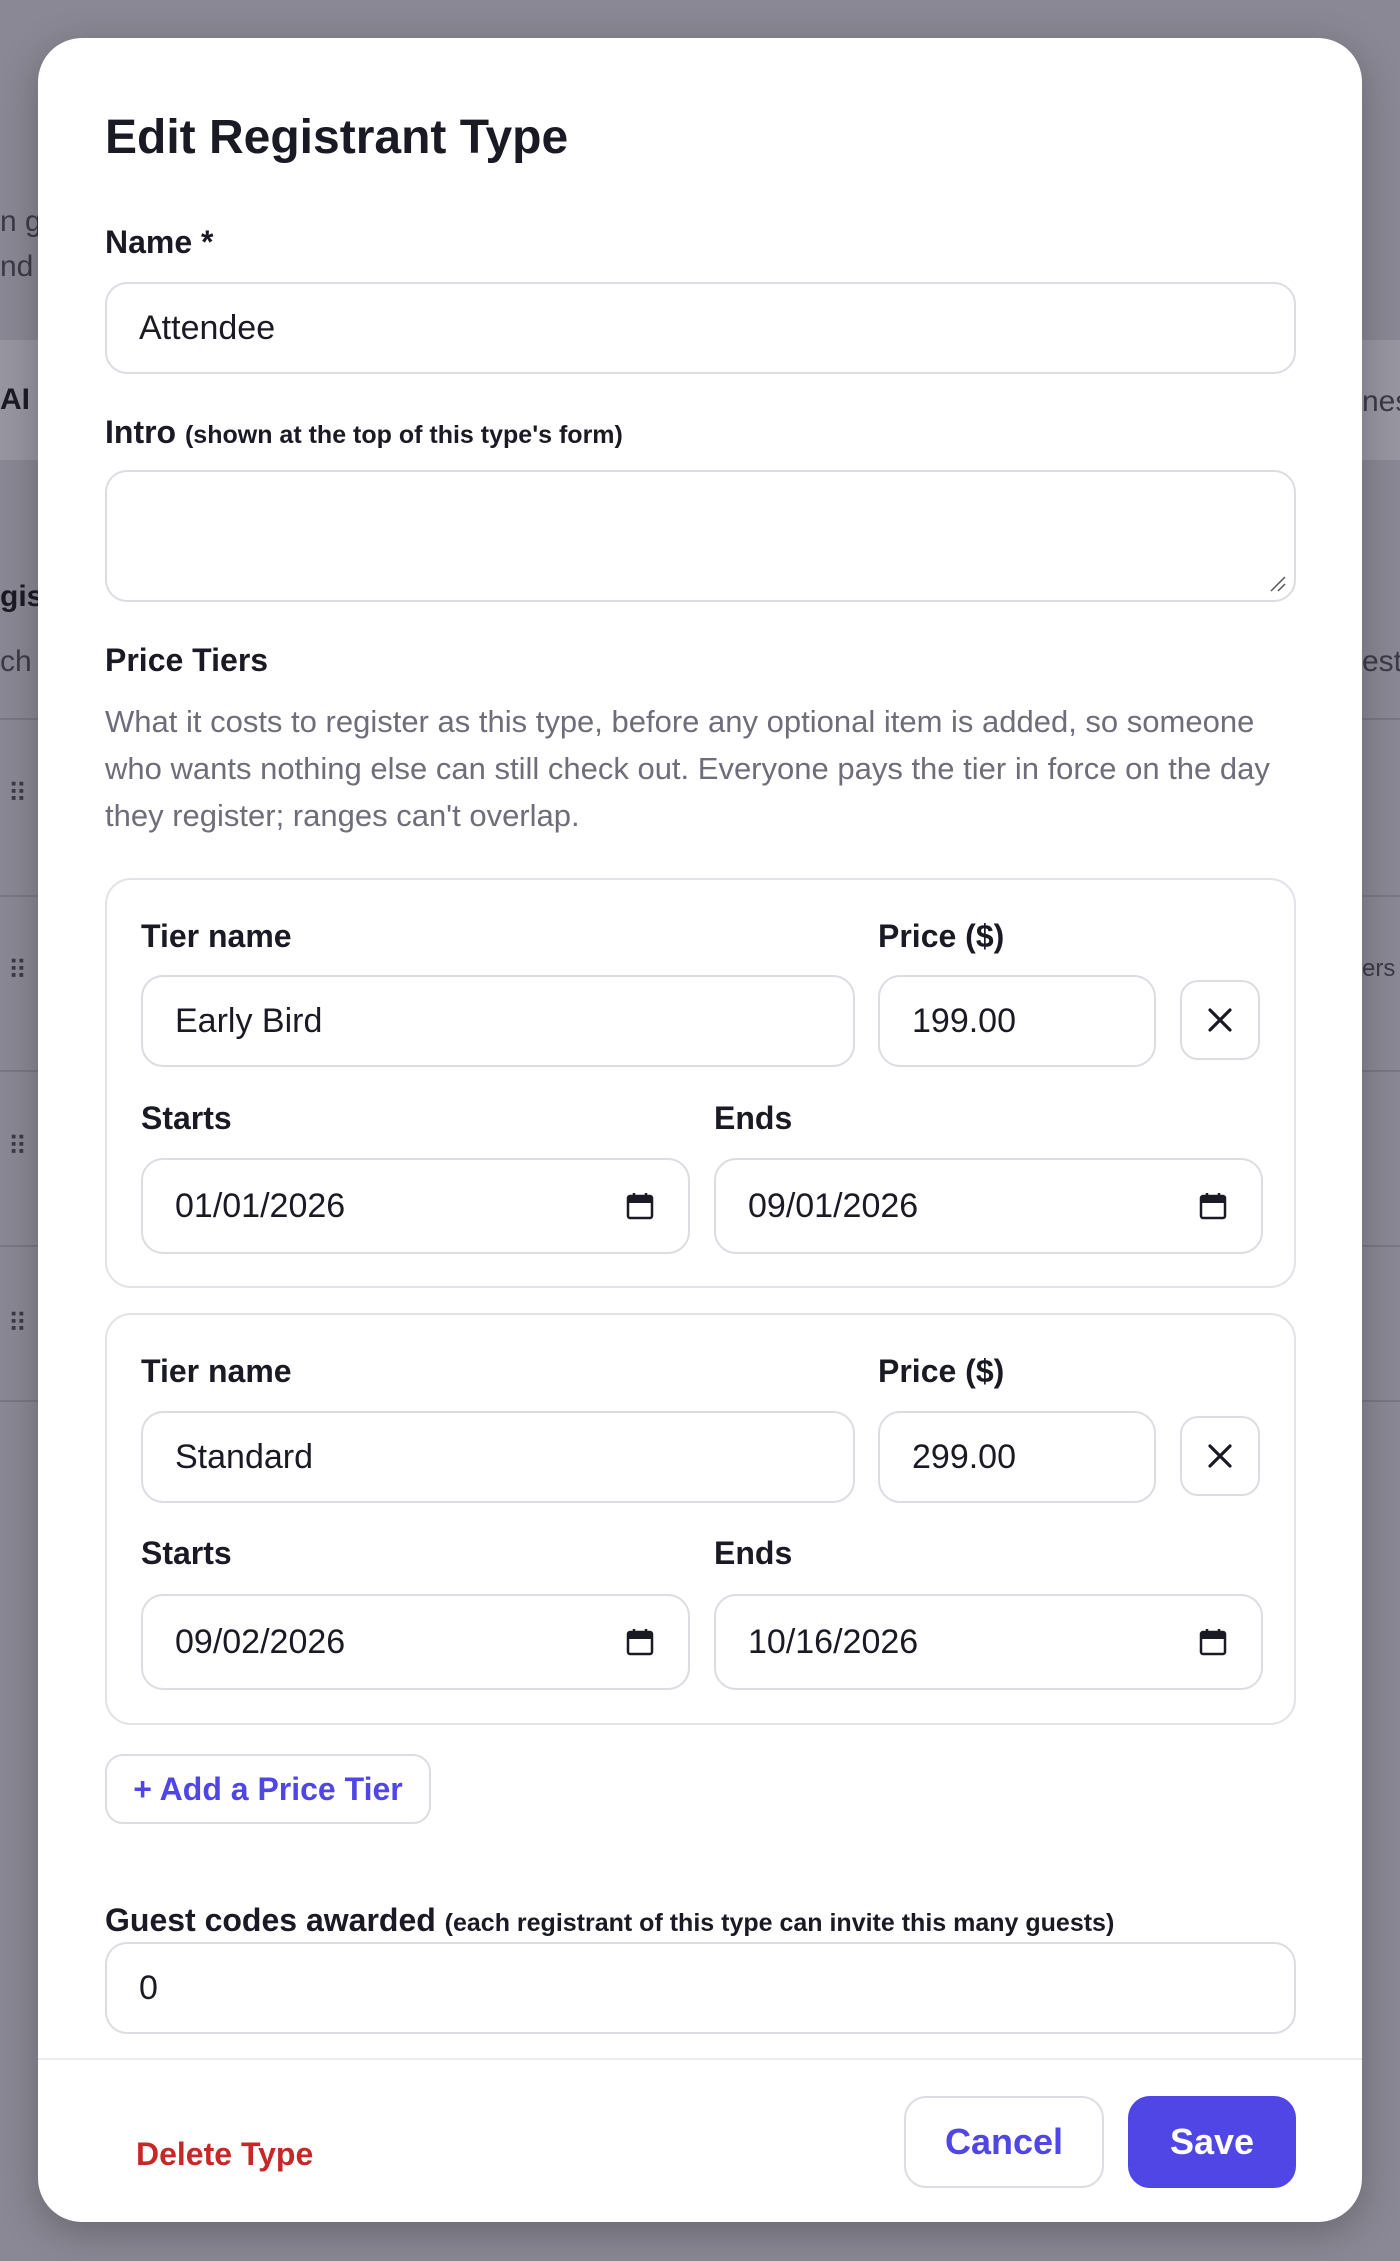  What do you see at coordinates (159, 242) in the screenshot?
I see `name-label: Name *` at bounding box center [159, 242].